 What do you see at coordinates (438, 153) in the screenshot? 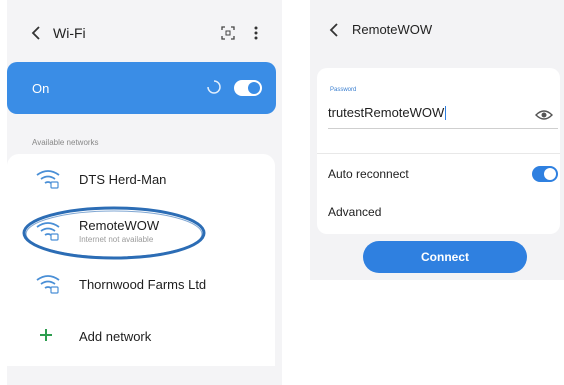
I see `divider` at bounding box center [438, 153].